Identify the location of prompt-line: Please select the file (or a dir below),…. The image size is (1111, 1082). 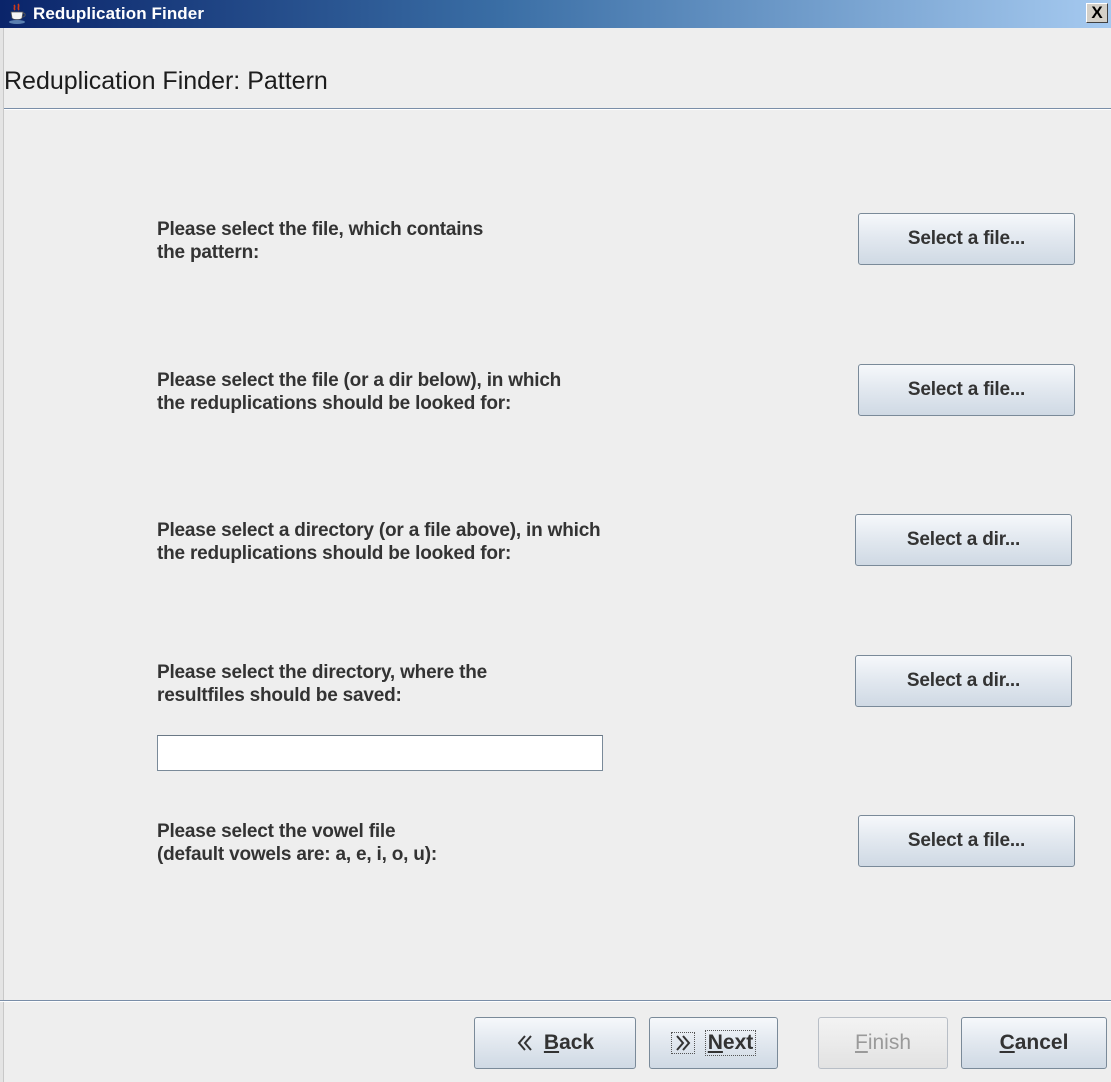
(359, 380).